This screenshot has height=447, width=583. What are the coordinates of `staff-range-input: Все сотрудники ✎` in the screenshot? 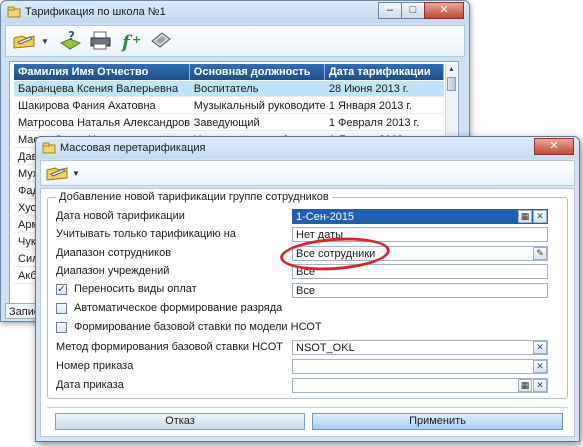 It's located at (420, 253).